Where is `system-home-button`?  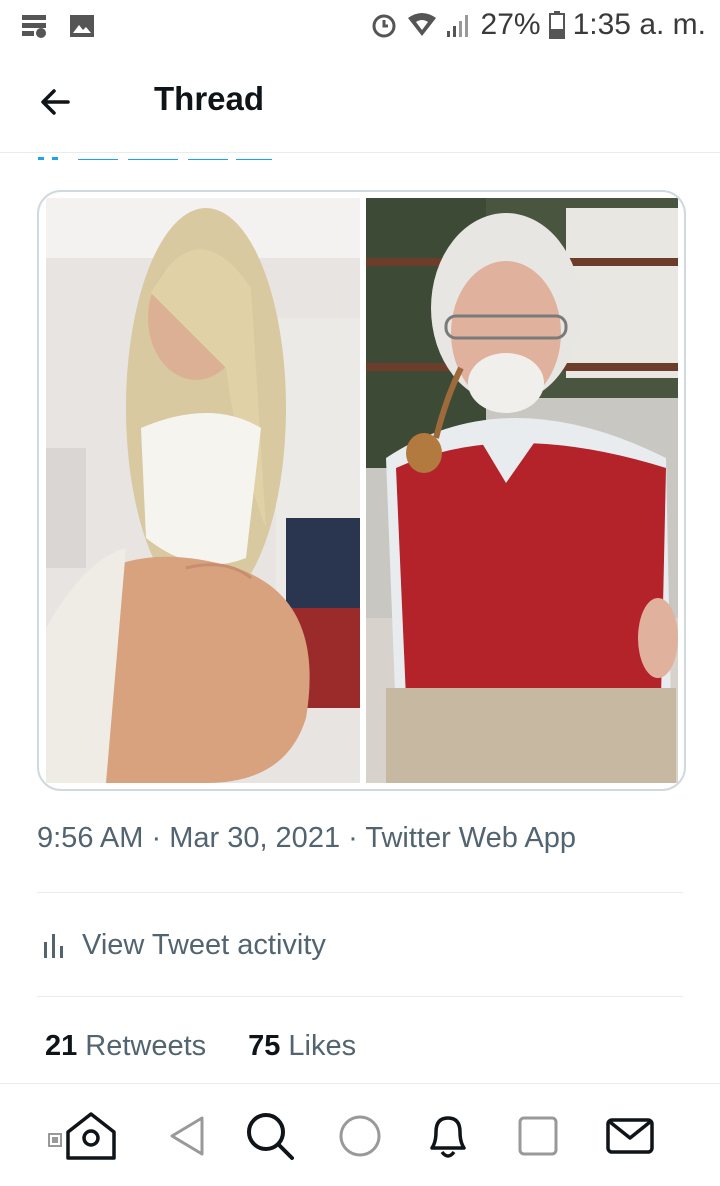
system-home-button is located at coordinates (360, 1136).